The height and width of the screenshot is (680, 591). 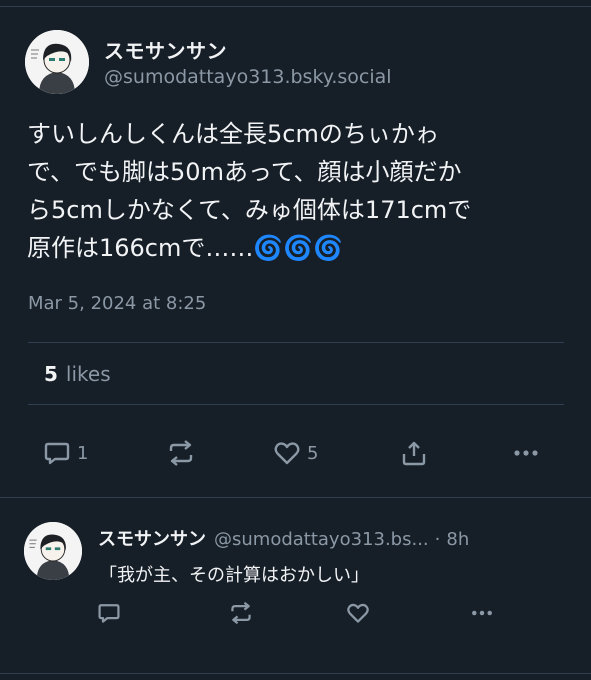 I want to click on post-text-line: ら5cmしかなくて、みゅ個体は171cmで, so click(x=249, y=210).